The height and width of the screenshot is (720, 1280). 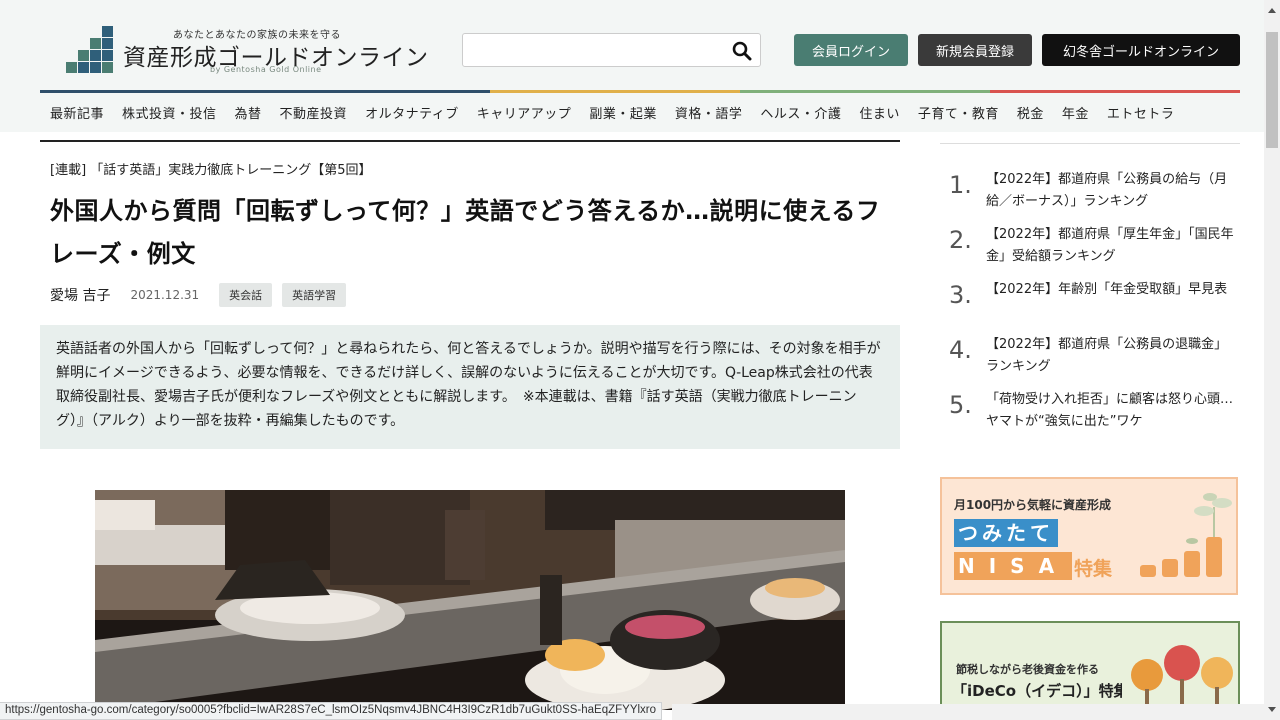 What do you see at coordinates (1013, 566) in the screenshot?
I see `nisa-banner-line2: NISA` at bounding box center [1013, 566].